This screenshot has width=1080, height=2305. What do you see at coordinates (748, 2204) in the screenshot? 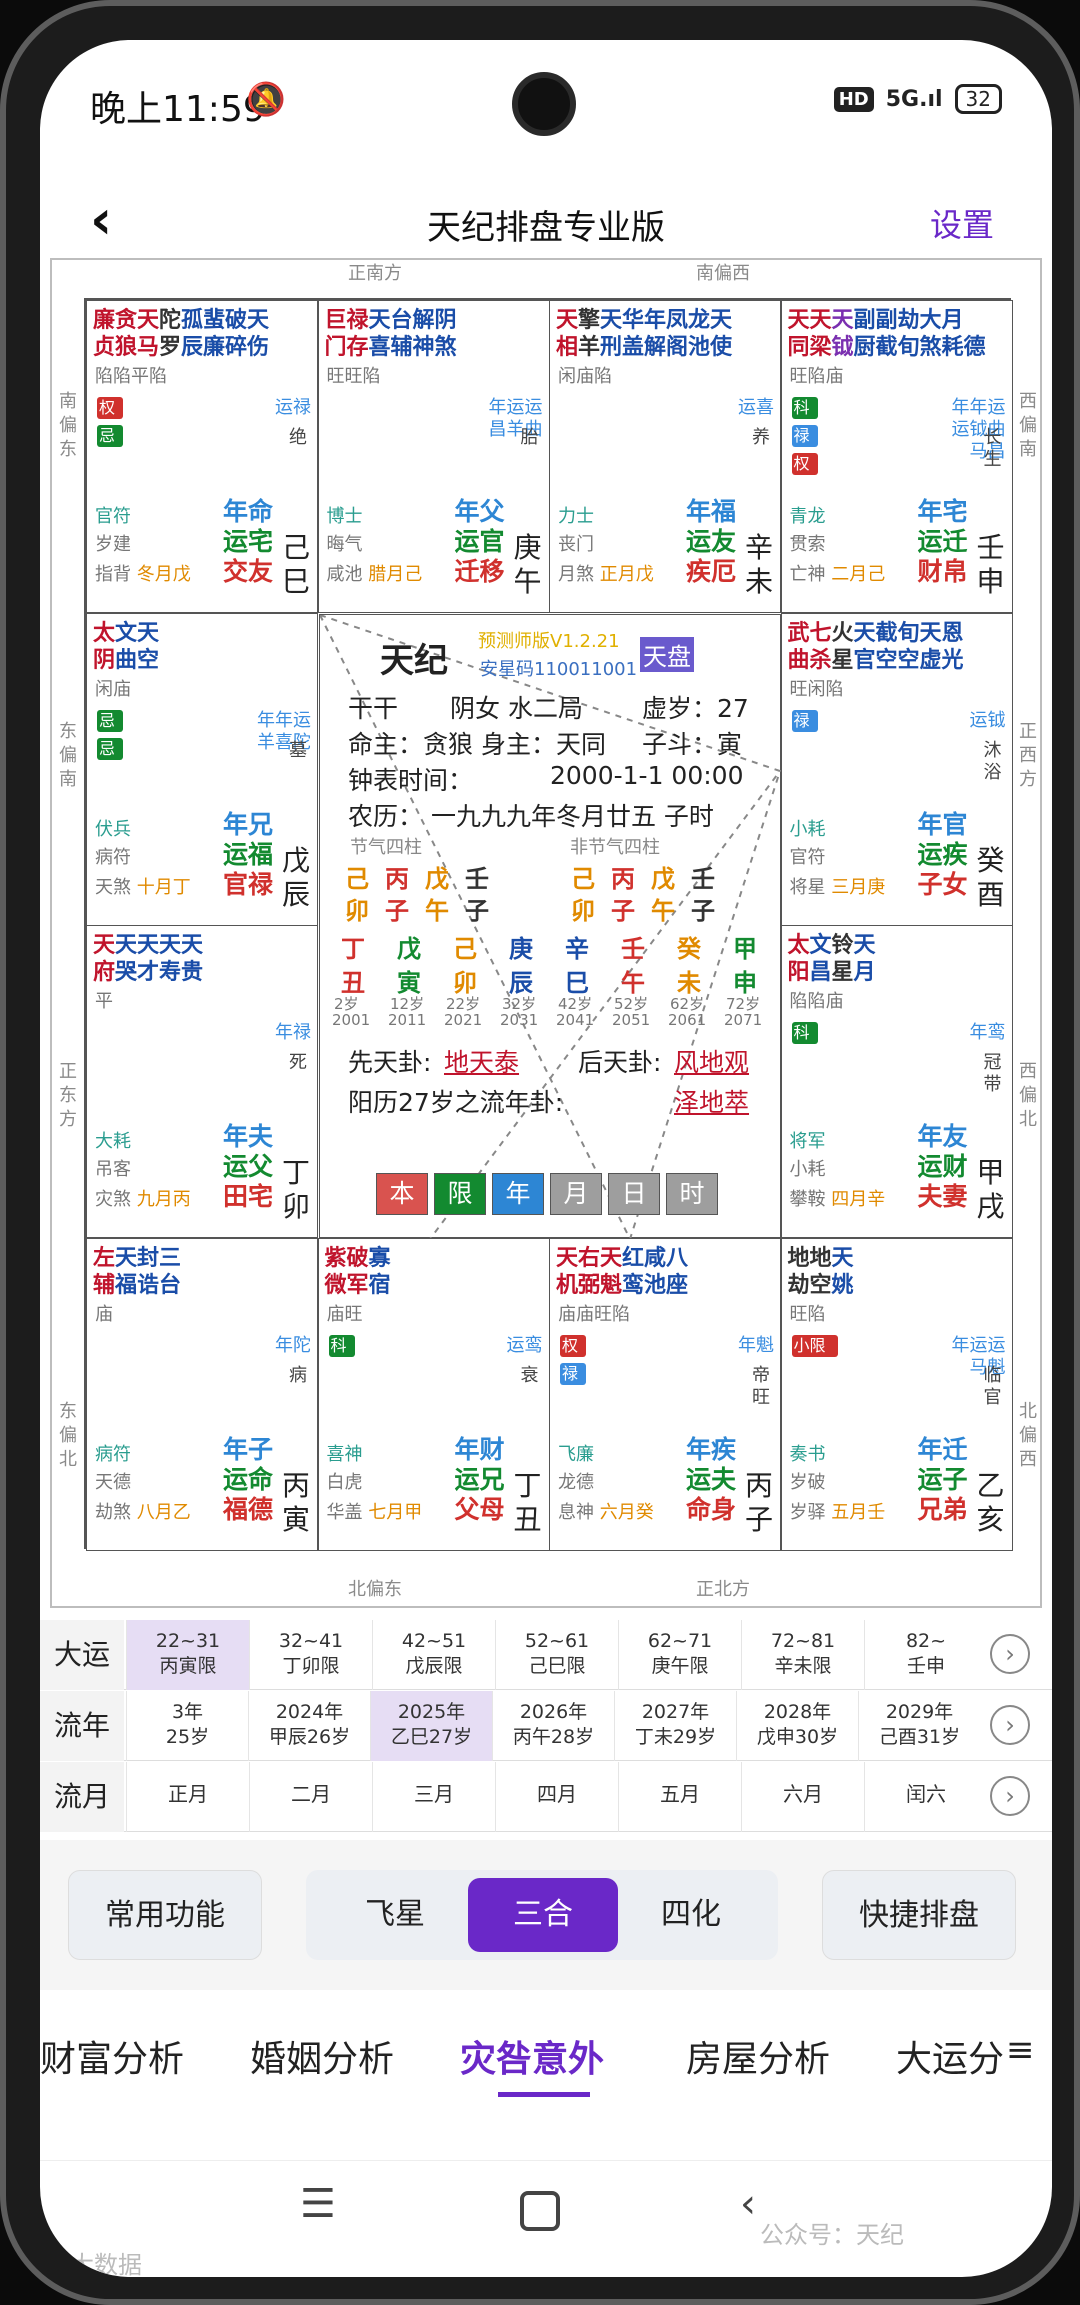
I see `back-nav-icon: ‹` at bounding box center [748, 2204].